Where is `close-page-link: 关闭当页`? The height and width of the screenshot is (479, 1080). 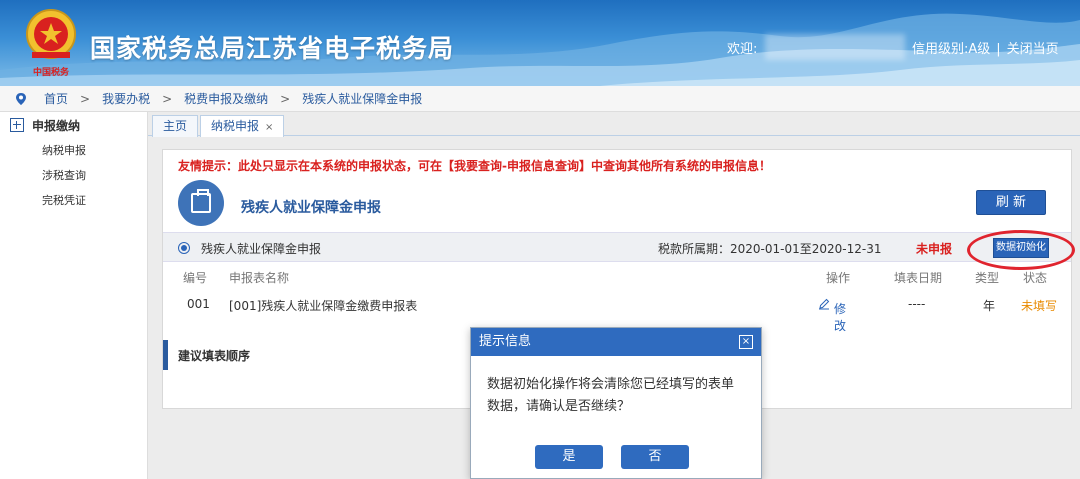
close-page-link: 关闭当页 is located at coordinates (1033, 49).